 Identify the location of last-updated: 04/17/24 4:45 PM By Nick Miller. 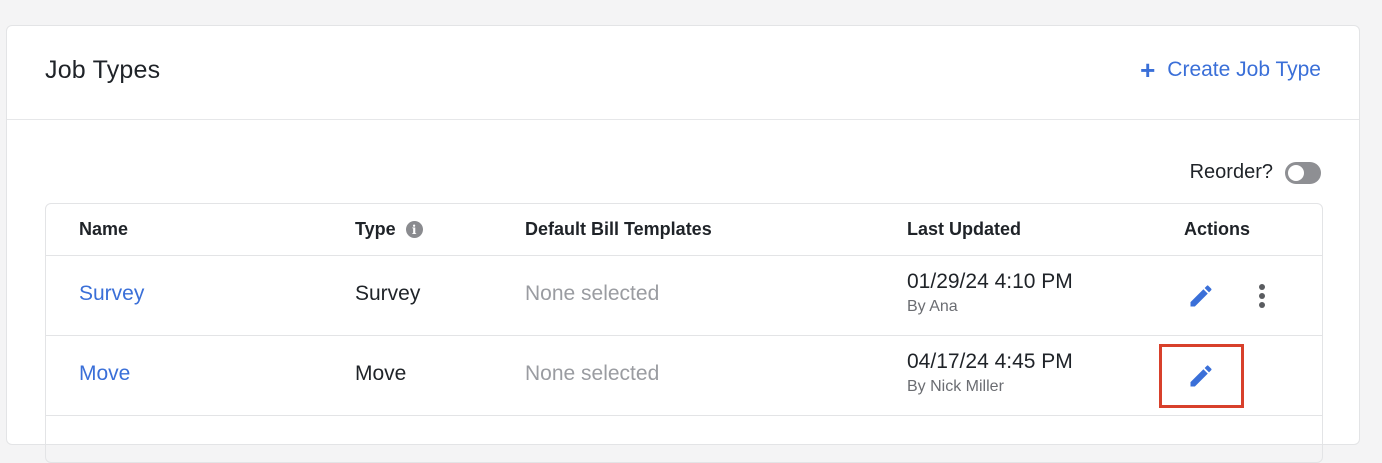
(990, 373).